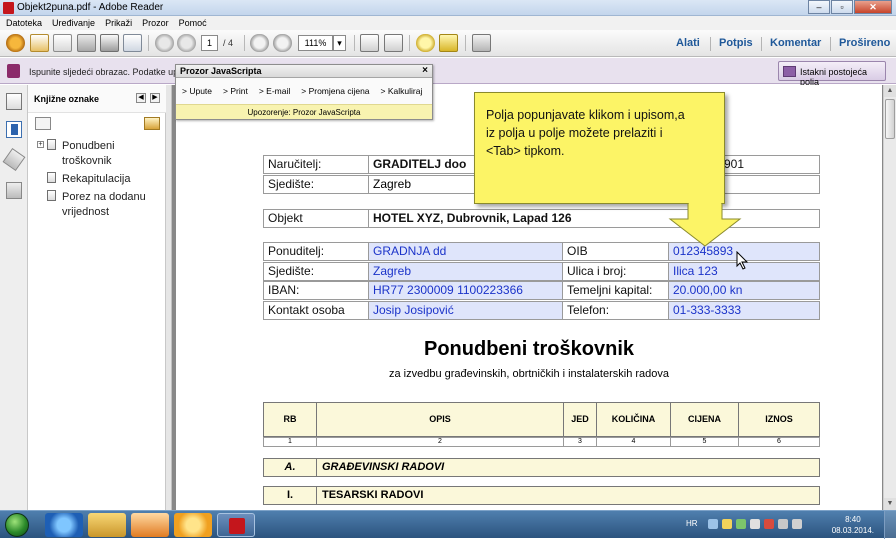  What do you see at coordinates (852, 530) in the screenshot?
I see `clock-date: 08.03.2014.` at bounding box center [852, 530].